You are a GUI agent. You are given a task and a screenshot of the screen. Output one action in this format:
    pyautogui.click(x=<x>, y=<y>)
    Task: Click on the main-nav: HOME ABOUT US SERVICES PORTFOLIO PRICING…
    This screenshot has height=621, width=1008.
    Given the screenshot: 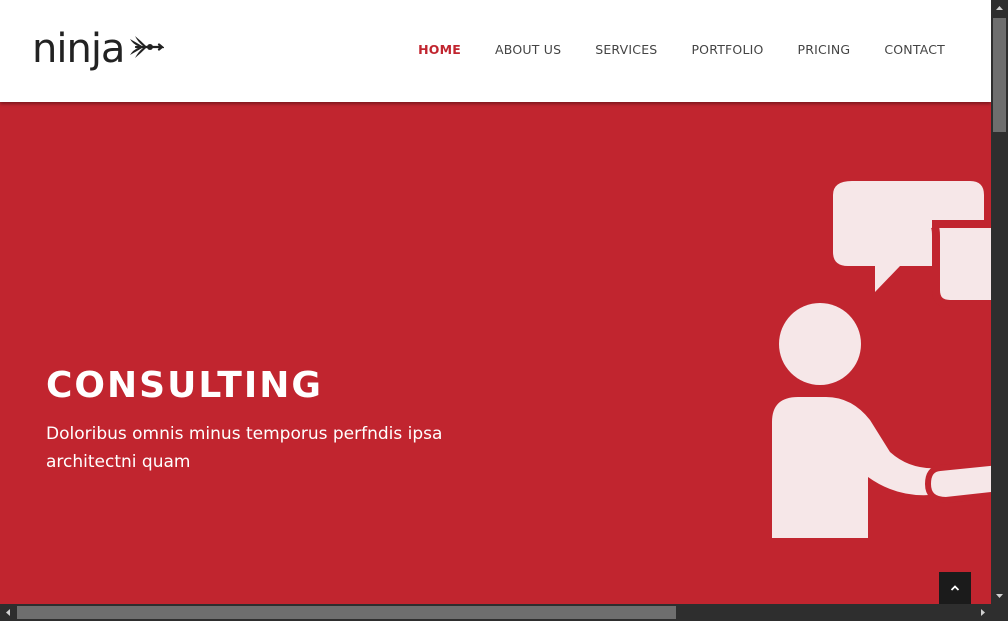 What is the action you would take?
    pyautogui.click(x=664, y=49)
    